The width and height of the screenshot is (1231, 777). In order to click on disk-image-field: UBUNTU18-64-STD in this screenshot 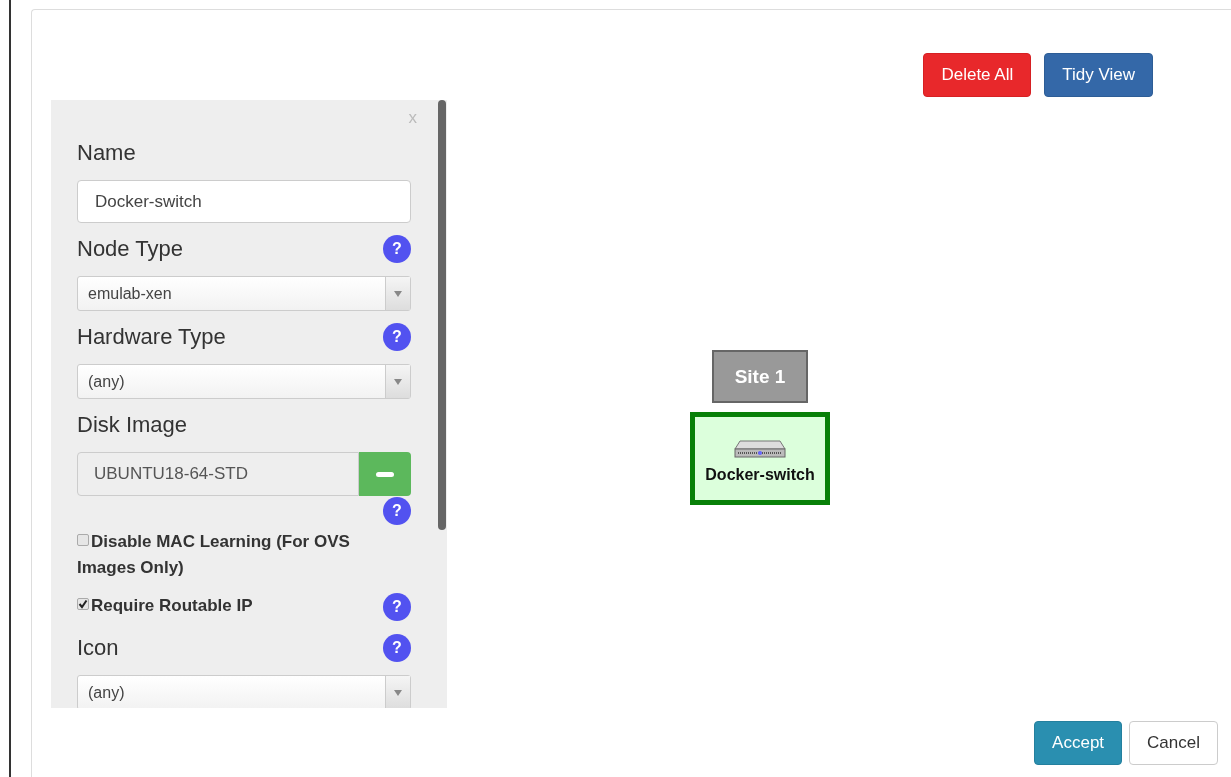, I will do `click(218, 474)`.